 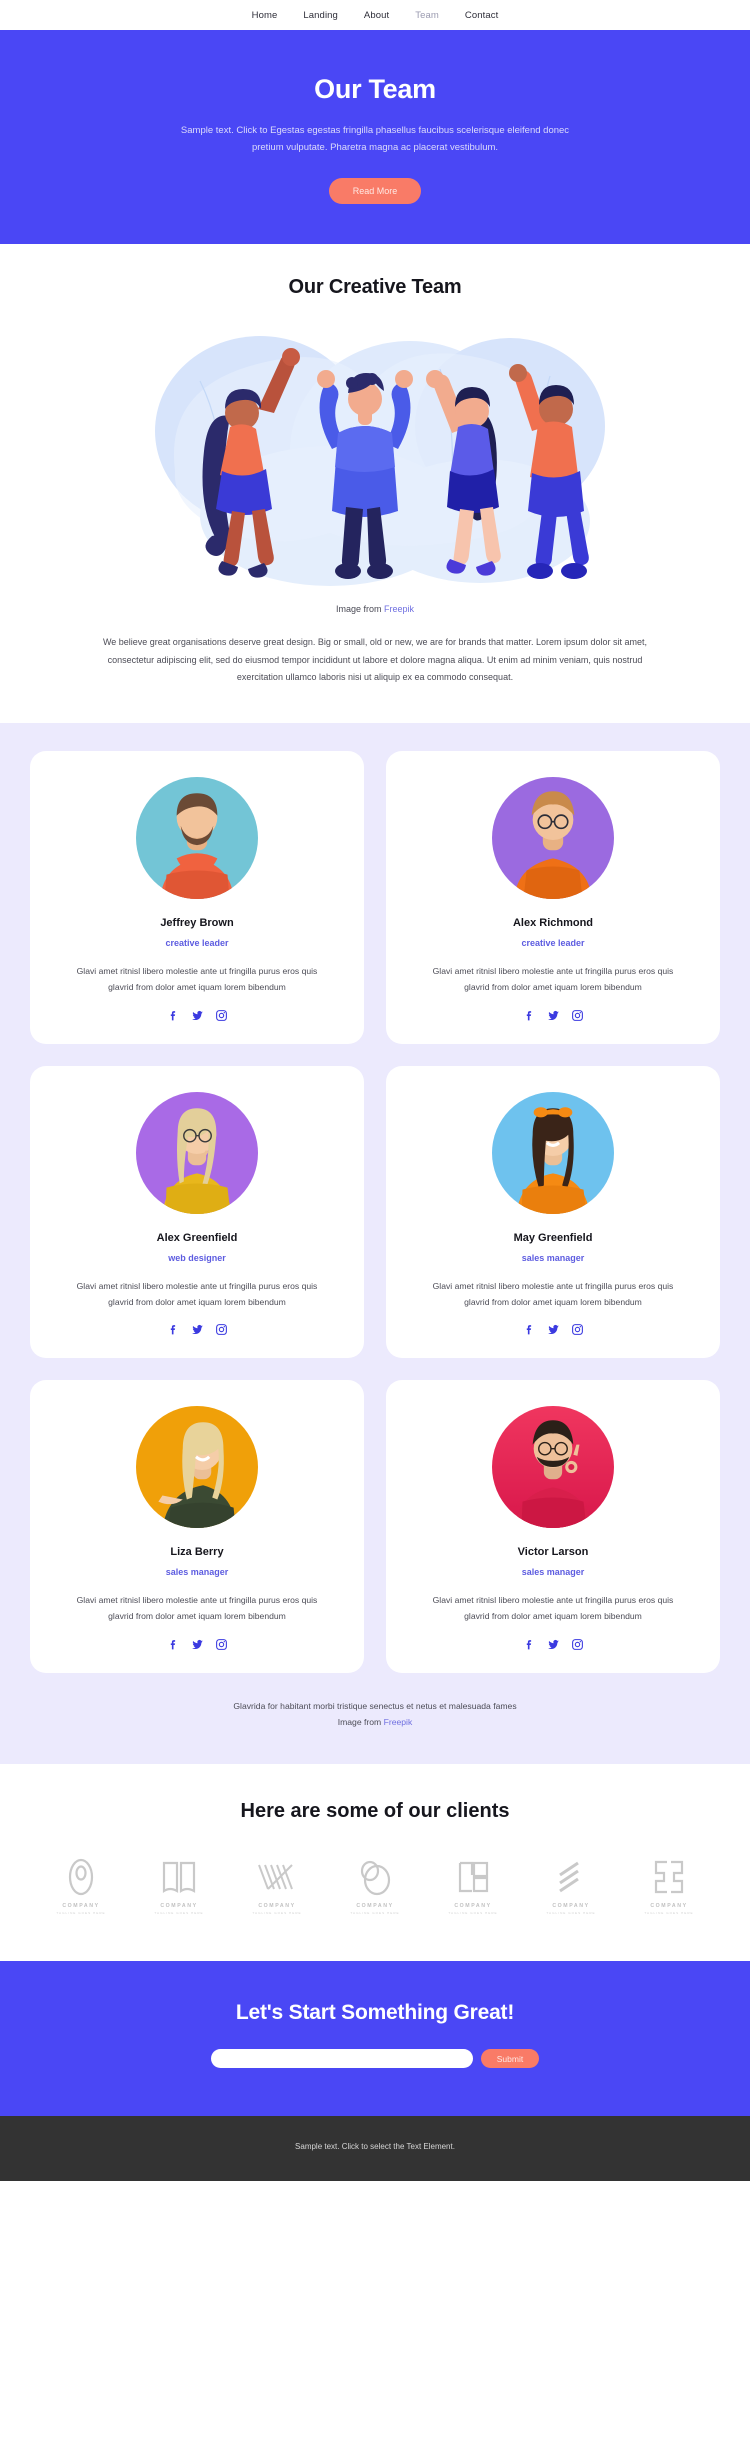 What do you see at coordinates (179, 1878) in the screenshot?
I see `logo-book-mark` at bounding box center [179, 1878].